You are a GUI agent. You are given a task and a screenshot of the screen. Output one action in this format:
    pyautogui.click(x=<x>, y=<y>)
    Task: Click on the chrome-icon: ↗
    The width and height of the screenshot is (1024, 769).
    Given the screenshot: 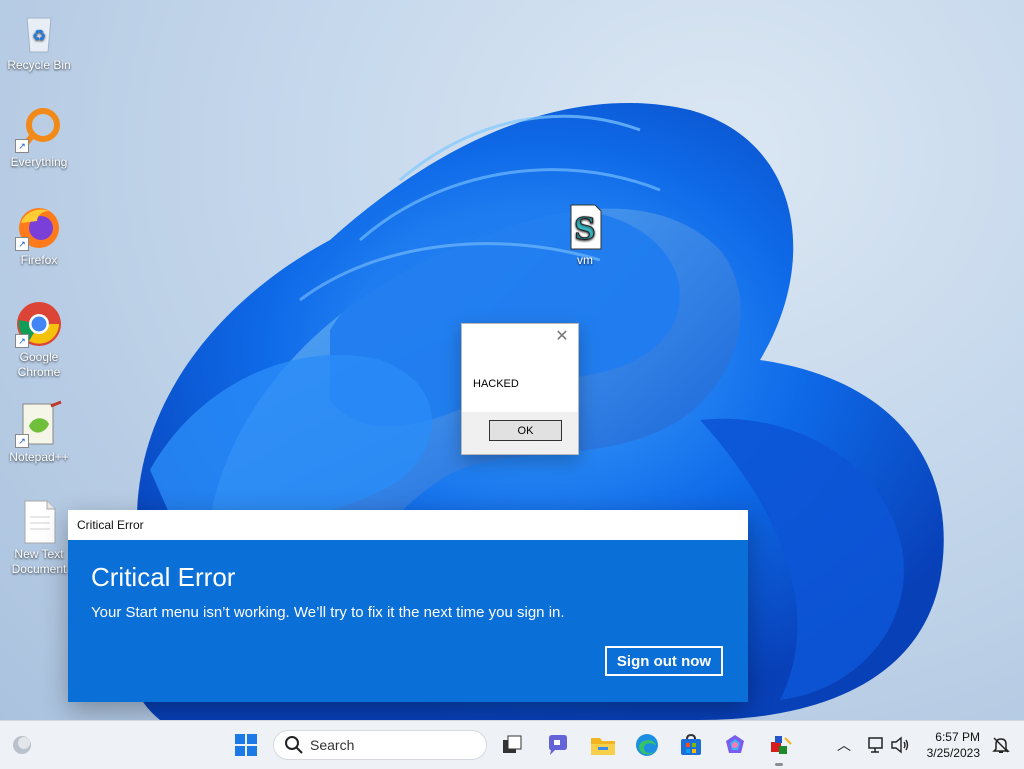 What is the action you would take?
    pyautogui.click(x=39, y=324)
    